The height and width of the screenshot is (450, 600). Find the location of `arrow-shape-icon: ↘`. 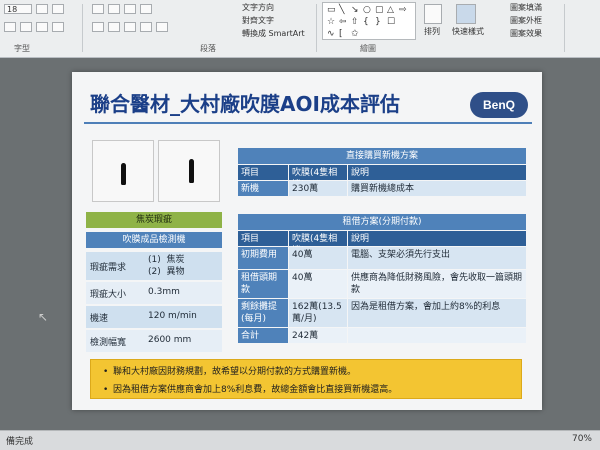

arrow-shape-icon: ↘ is located at coordinates (355, 10).